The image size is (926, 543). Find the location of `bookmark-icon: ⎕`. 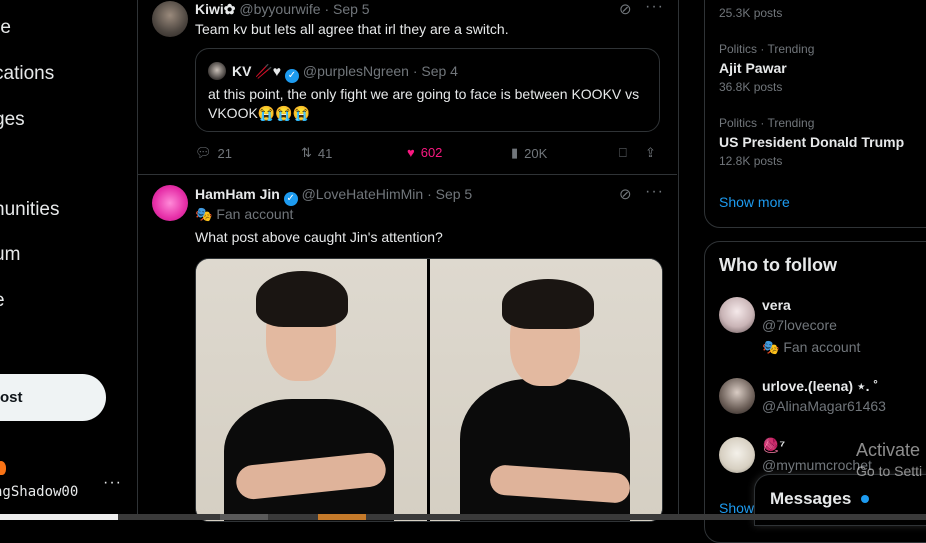

bookmark-icon: ⎕ is located at coordinates (623, 153).